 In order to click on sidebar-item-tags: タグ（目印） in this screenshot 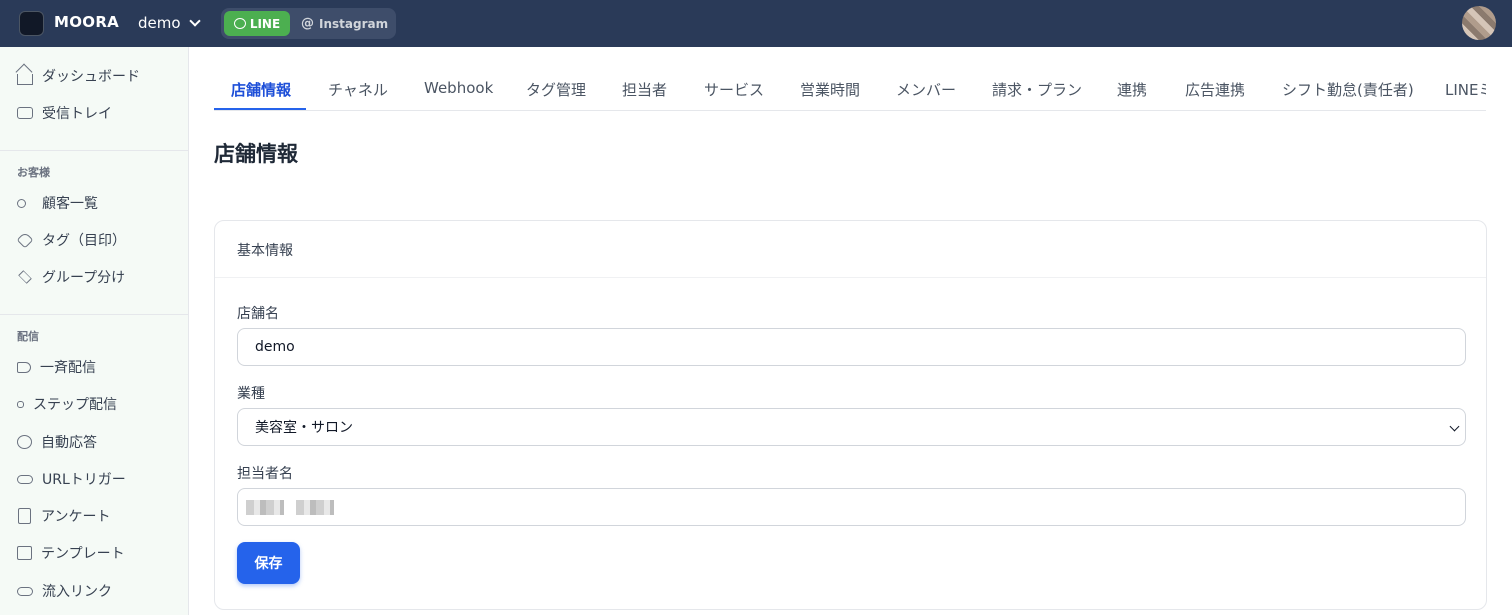, I will do `click(71, 240)`.